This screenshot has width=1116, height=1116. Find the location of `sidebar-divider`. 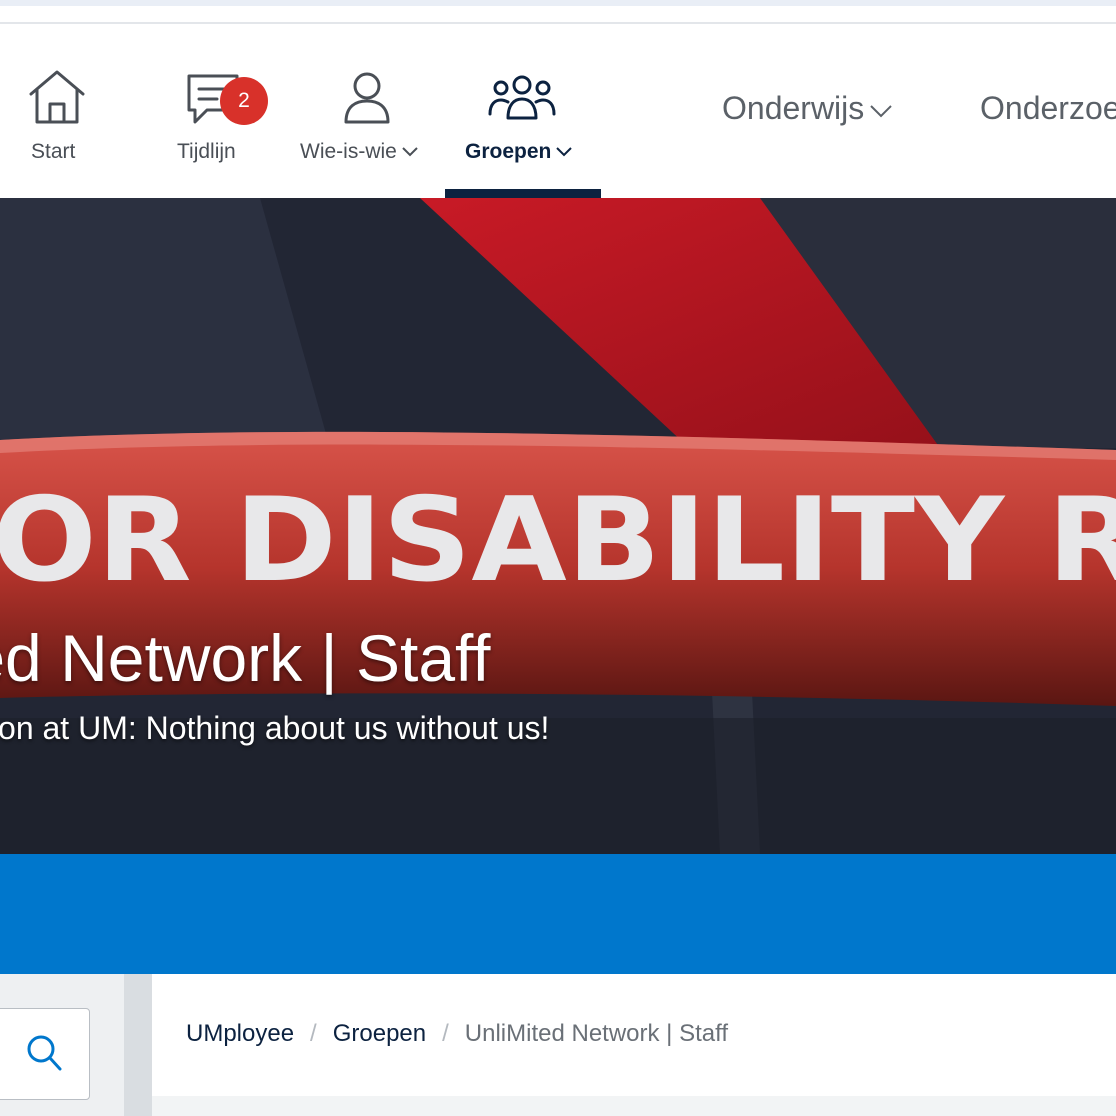

sidebar-divider is located at coordinates (138, 1045).